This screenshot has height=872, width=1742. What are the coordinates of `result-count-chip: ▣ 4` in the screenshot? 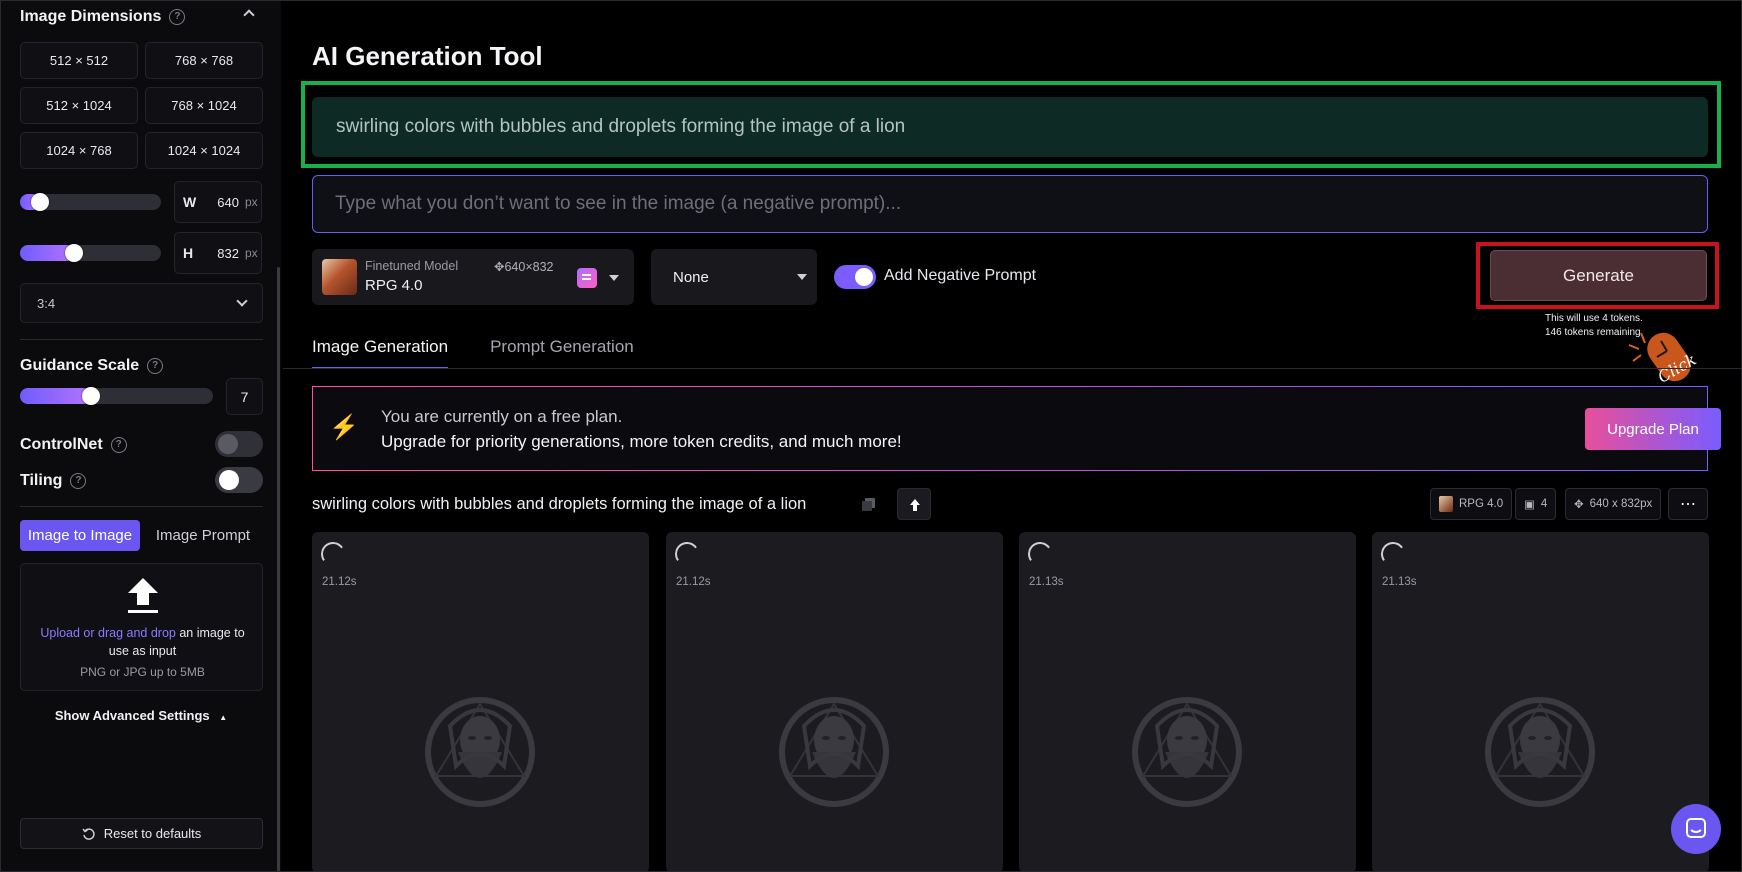 It's located at (1536, 504).